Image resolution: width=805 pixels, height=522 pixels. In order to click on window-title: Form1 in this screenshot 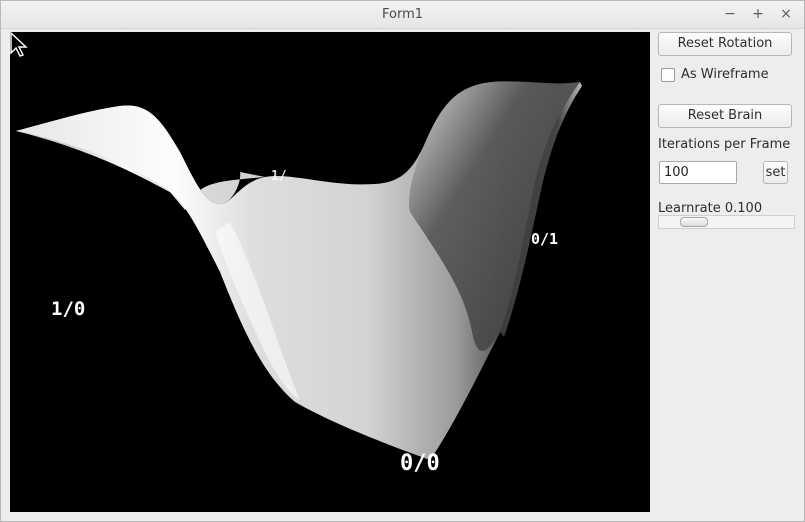, I will do `click(402, 14)`.